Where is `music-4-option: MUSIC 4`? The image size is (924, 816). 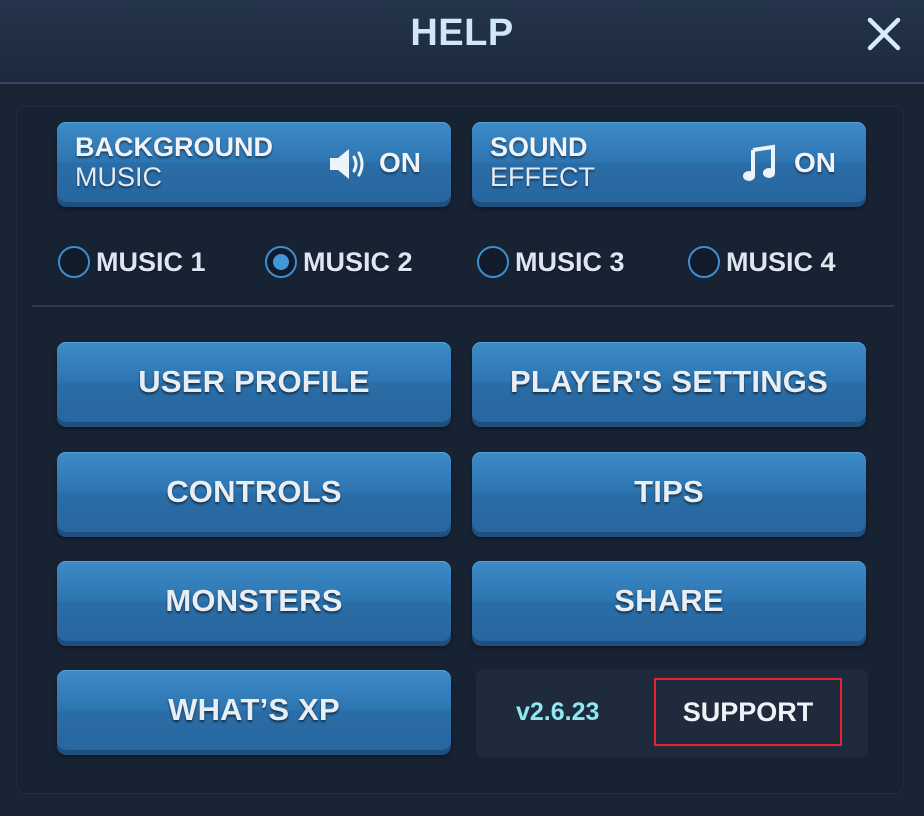
music-4-option: MUSIC 4 is located at coordinates (762, 262).